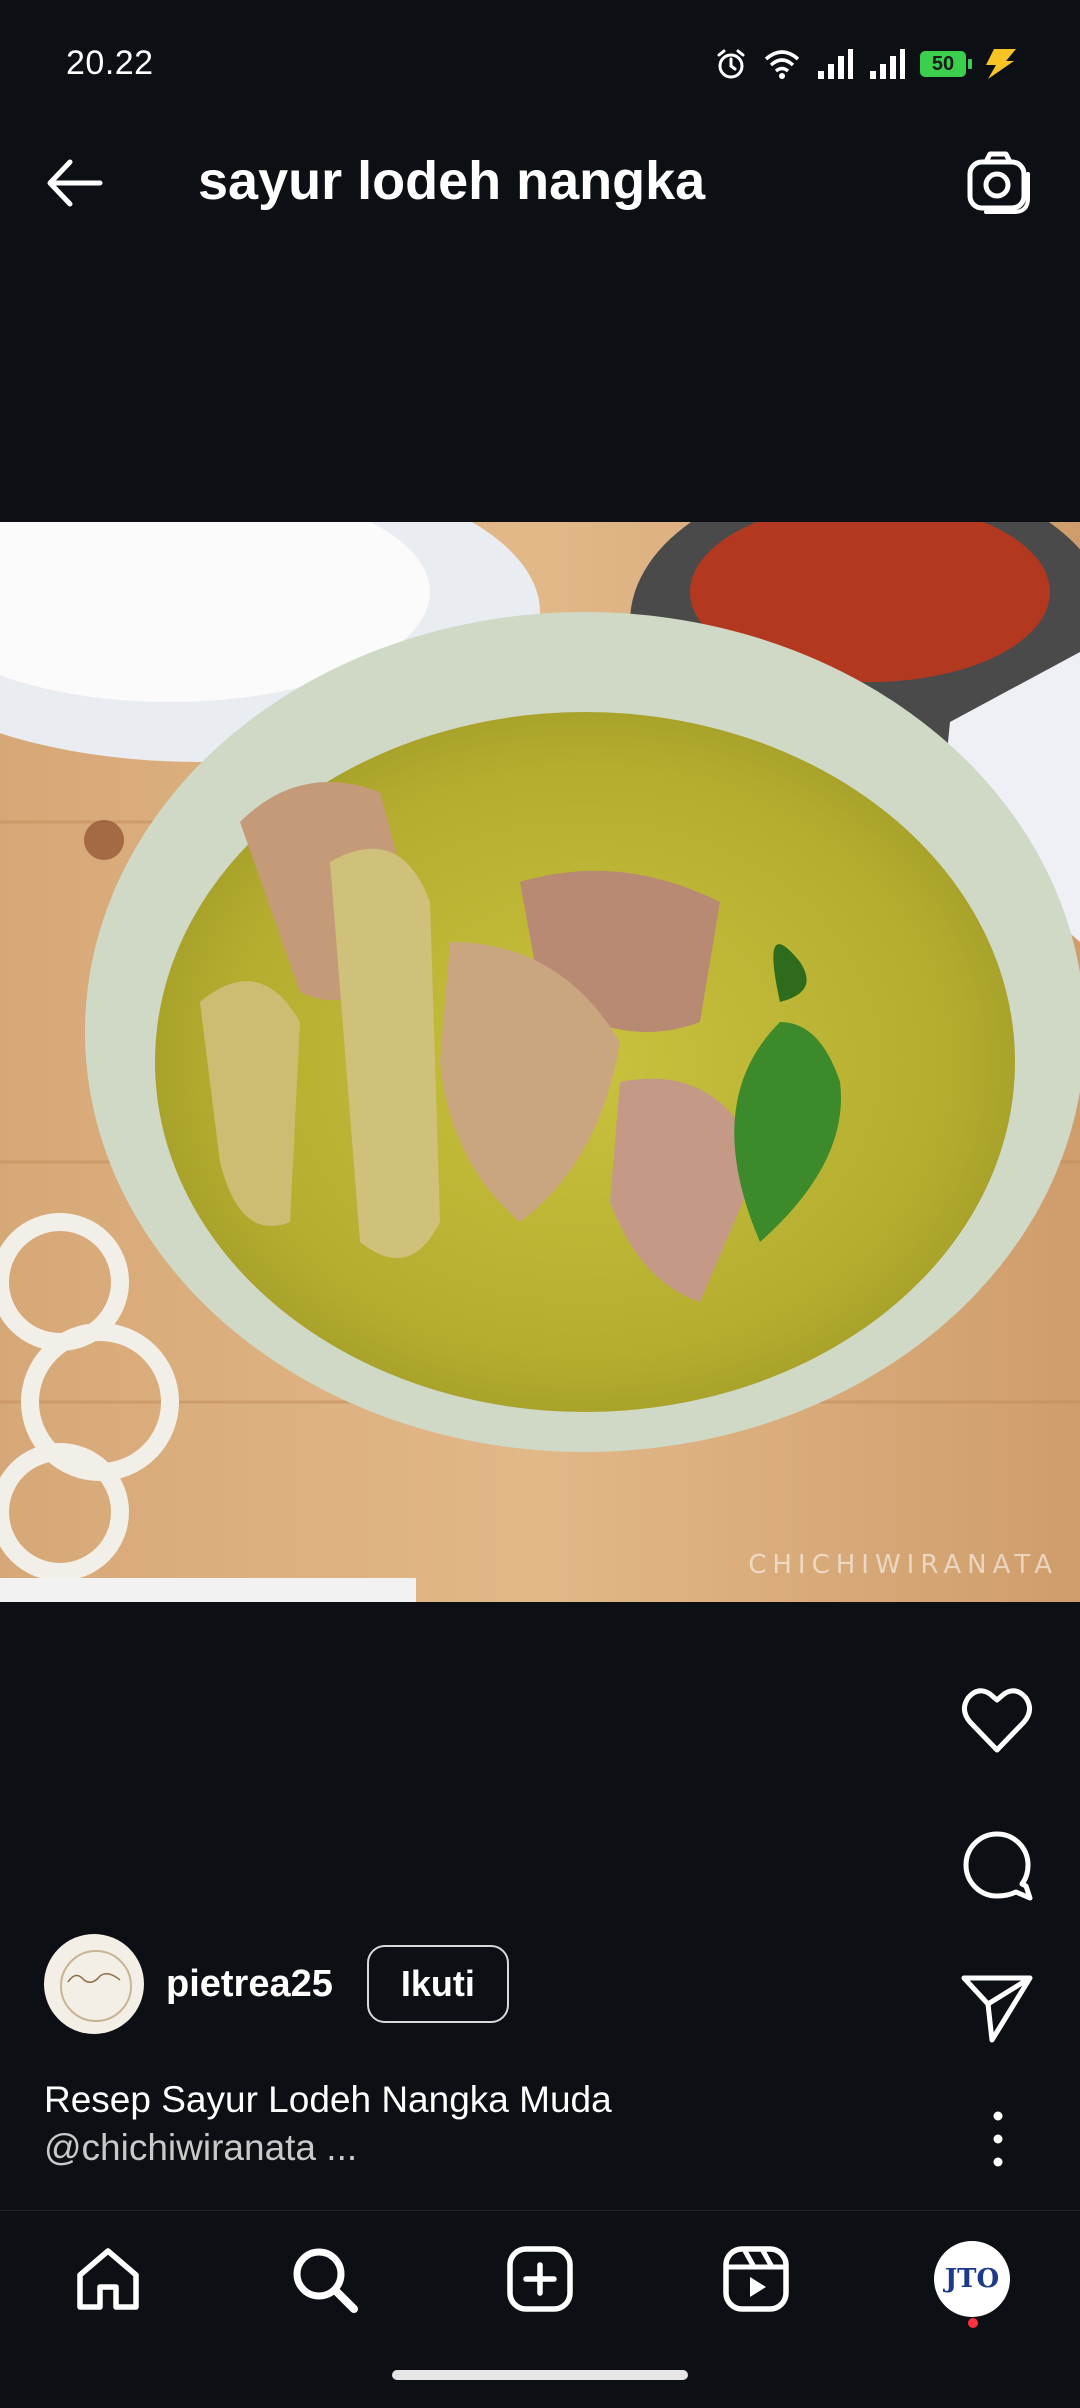 This screenshot has height=2408, width=1080. What do you see at coordinates (946, 64) in the screenshot?
I see `battery-indicator: 50` at bounding box center [946, 64].